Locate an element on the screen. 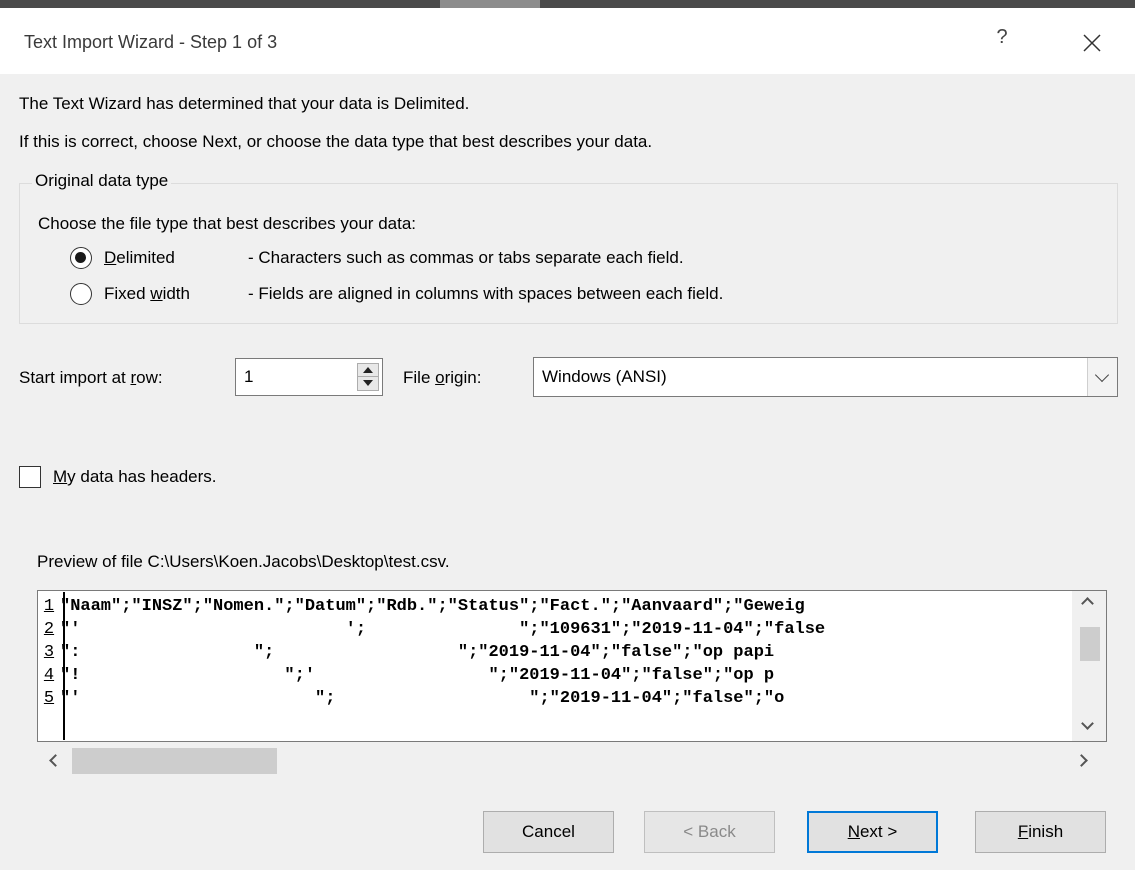  back-button: < Back is located at coordinates (709, 832).